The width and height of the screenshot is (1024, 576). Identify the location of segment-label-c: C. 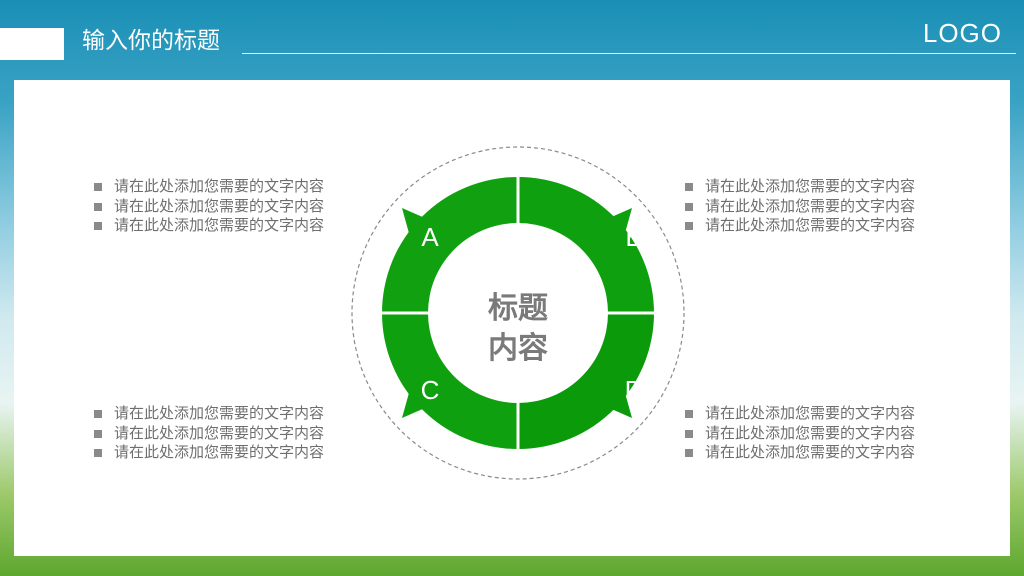
(430, 390).